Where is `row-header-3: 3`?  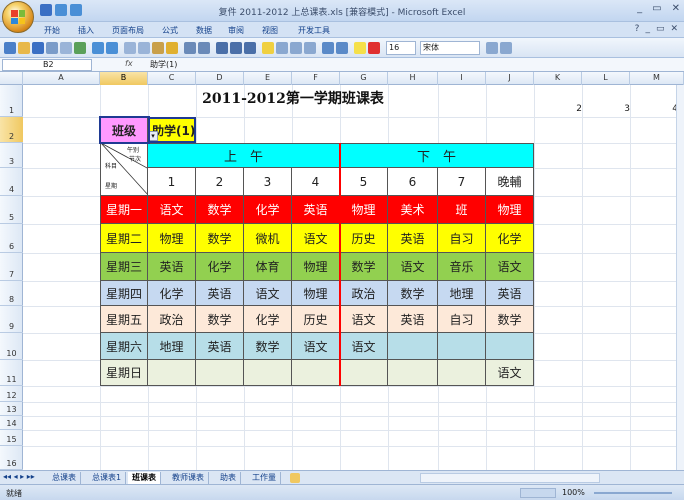 row-header-3: 3 is located at coordinates (11, 155).